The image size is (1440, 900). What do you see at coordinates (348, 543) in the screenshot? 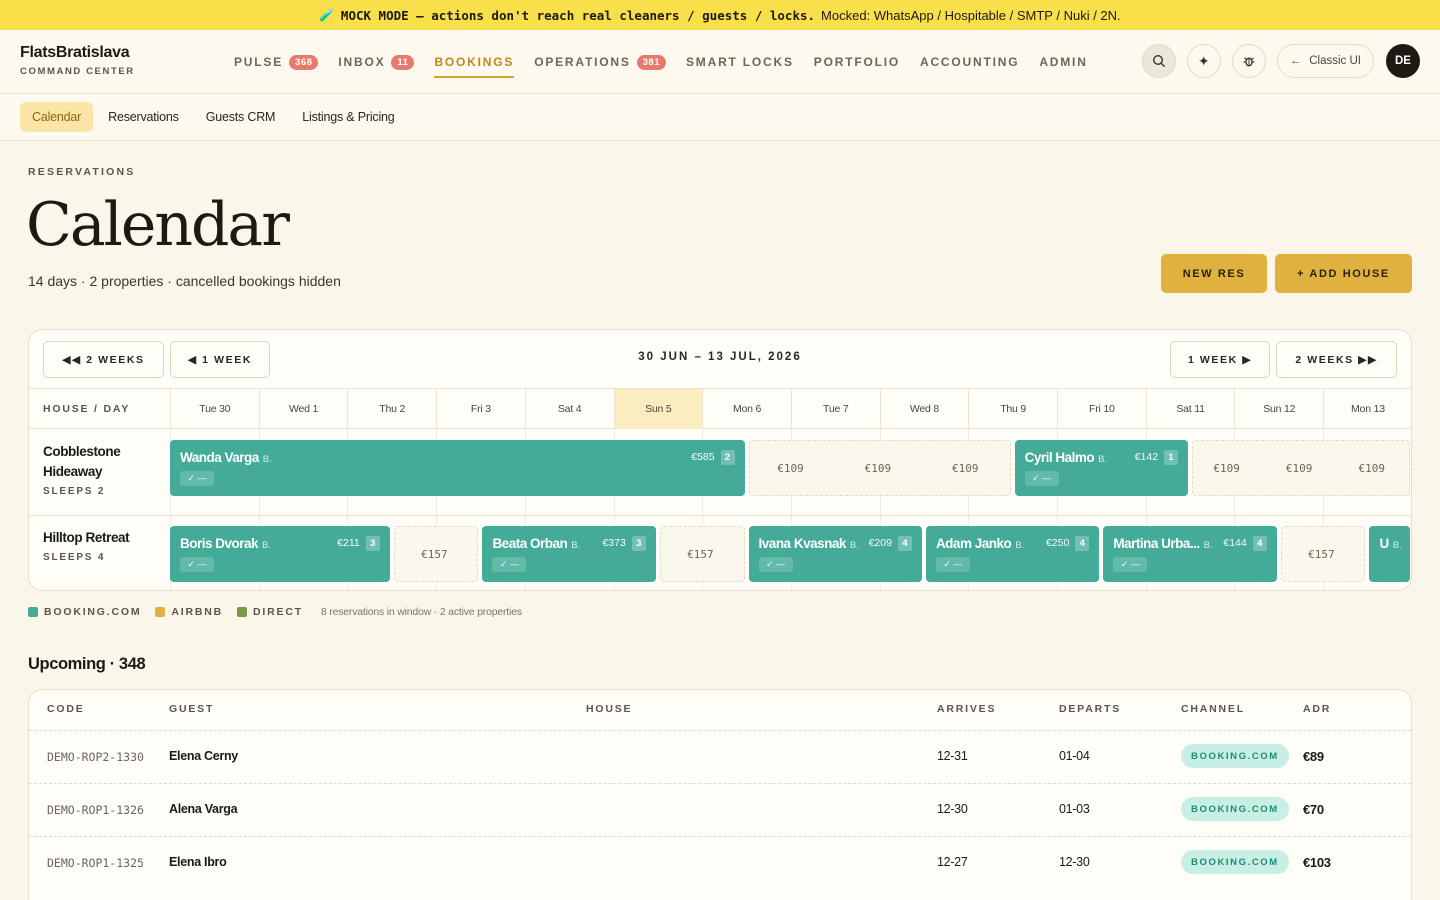
I see `booking-price: €211` at bounding box center [348, 543].